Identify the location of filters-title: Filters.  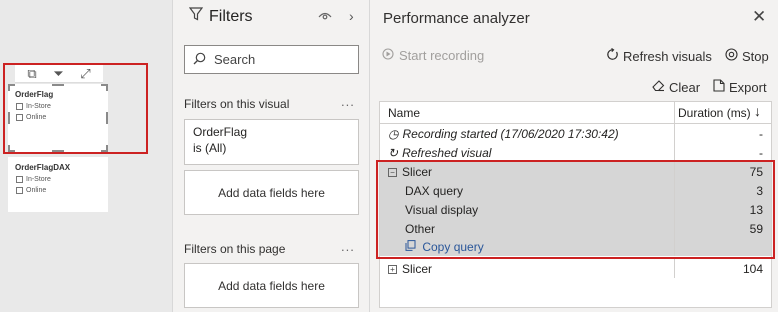
(231, 16).